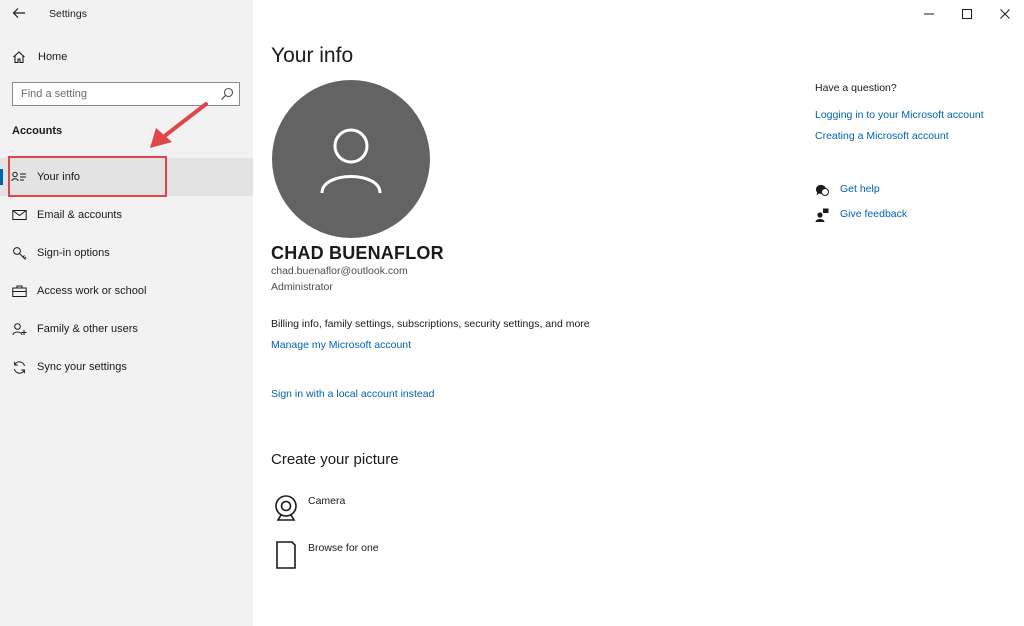 The image size is (1024, 626). Describe the element at coordinates (19, 57) in the screenshot. I see `home-icon` at that location.